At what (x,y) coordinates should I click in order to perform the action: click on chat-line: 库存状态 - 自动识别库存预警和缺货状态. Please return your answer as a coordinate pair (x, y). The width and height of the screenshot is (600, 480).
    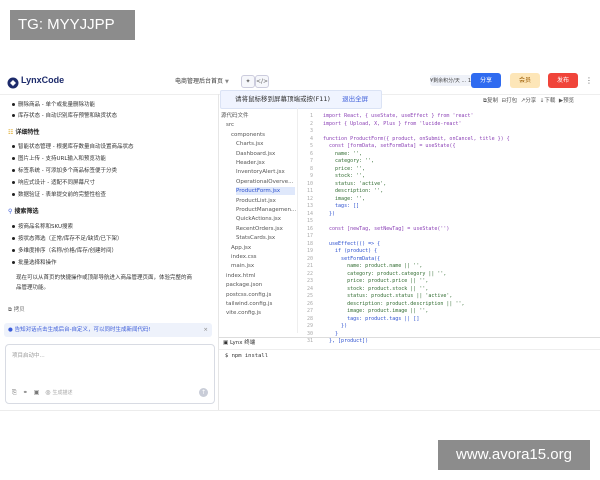
    Looking at the image, I should click on (67, 116).